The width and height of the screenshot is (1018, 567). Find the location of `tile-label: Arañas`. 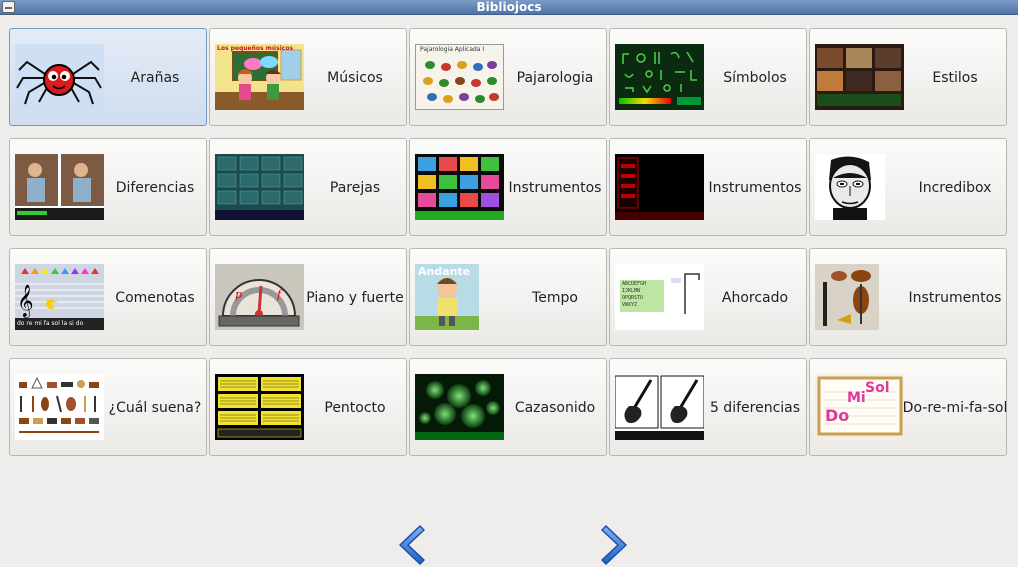

tile-label: Arañas is located at coordinates (155, 78).